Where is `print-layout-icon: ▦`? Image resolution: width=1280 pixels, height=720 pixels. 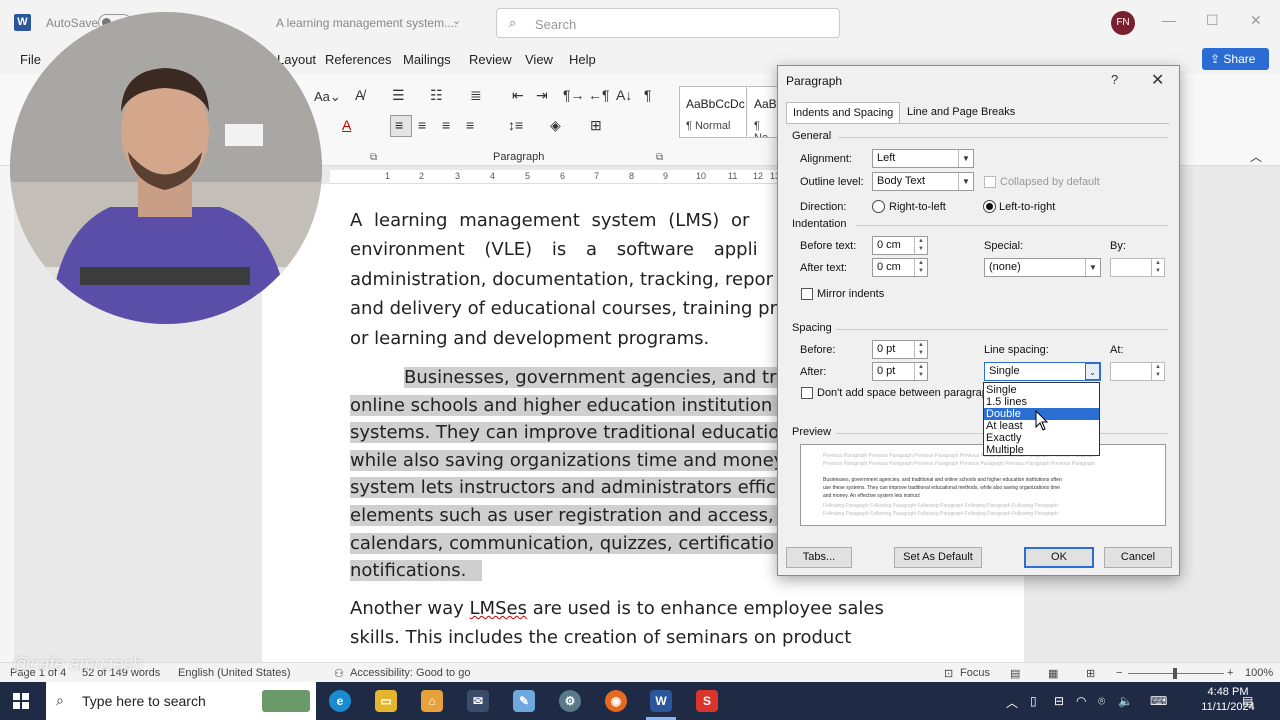 print-layout-icon: ▦ is located at coordinates (1053, 673).